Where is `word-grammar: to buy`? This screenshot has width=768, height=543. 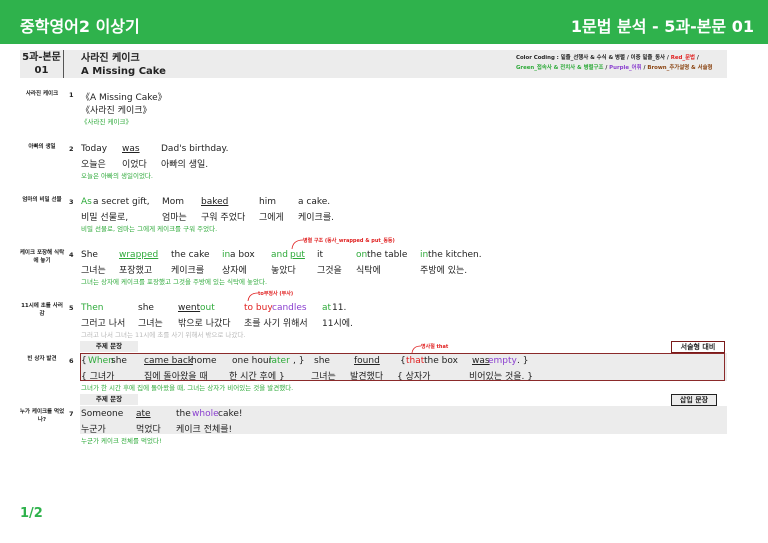
word-grammar: to buy is located at coordinates (258, 308).